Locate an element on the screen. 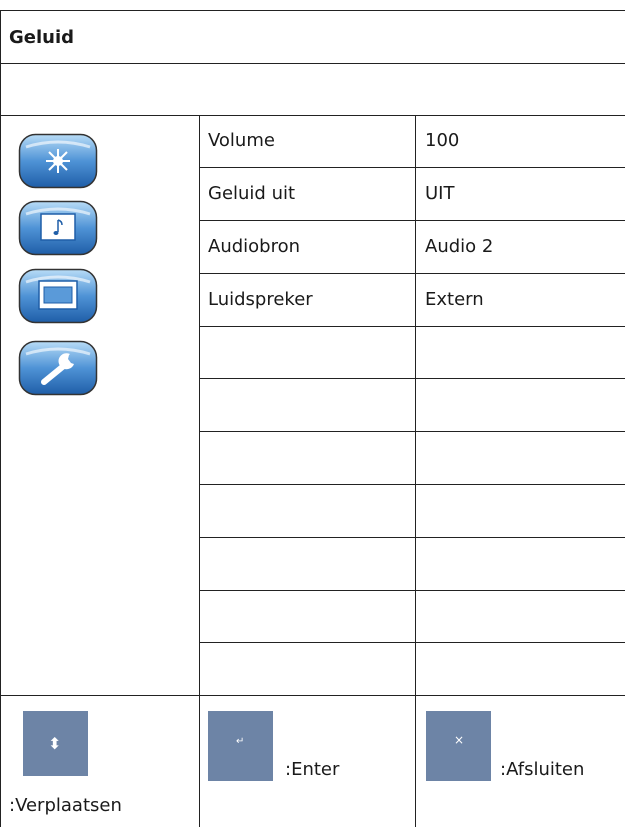 Image resolution: width=625 pixels, height=827 pixels. exit-label: :Afsluiten is located at coordinates (542, 769).